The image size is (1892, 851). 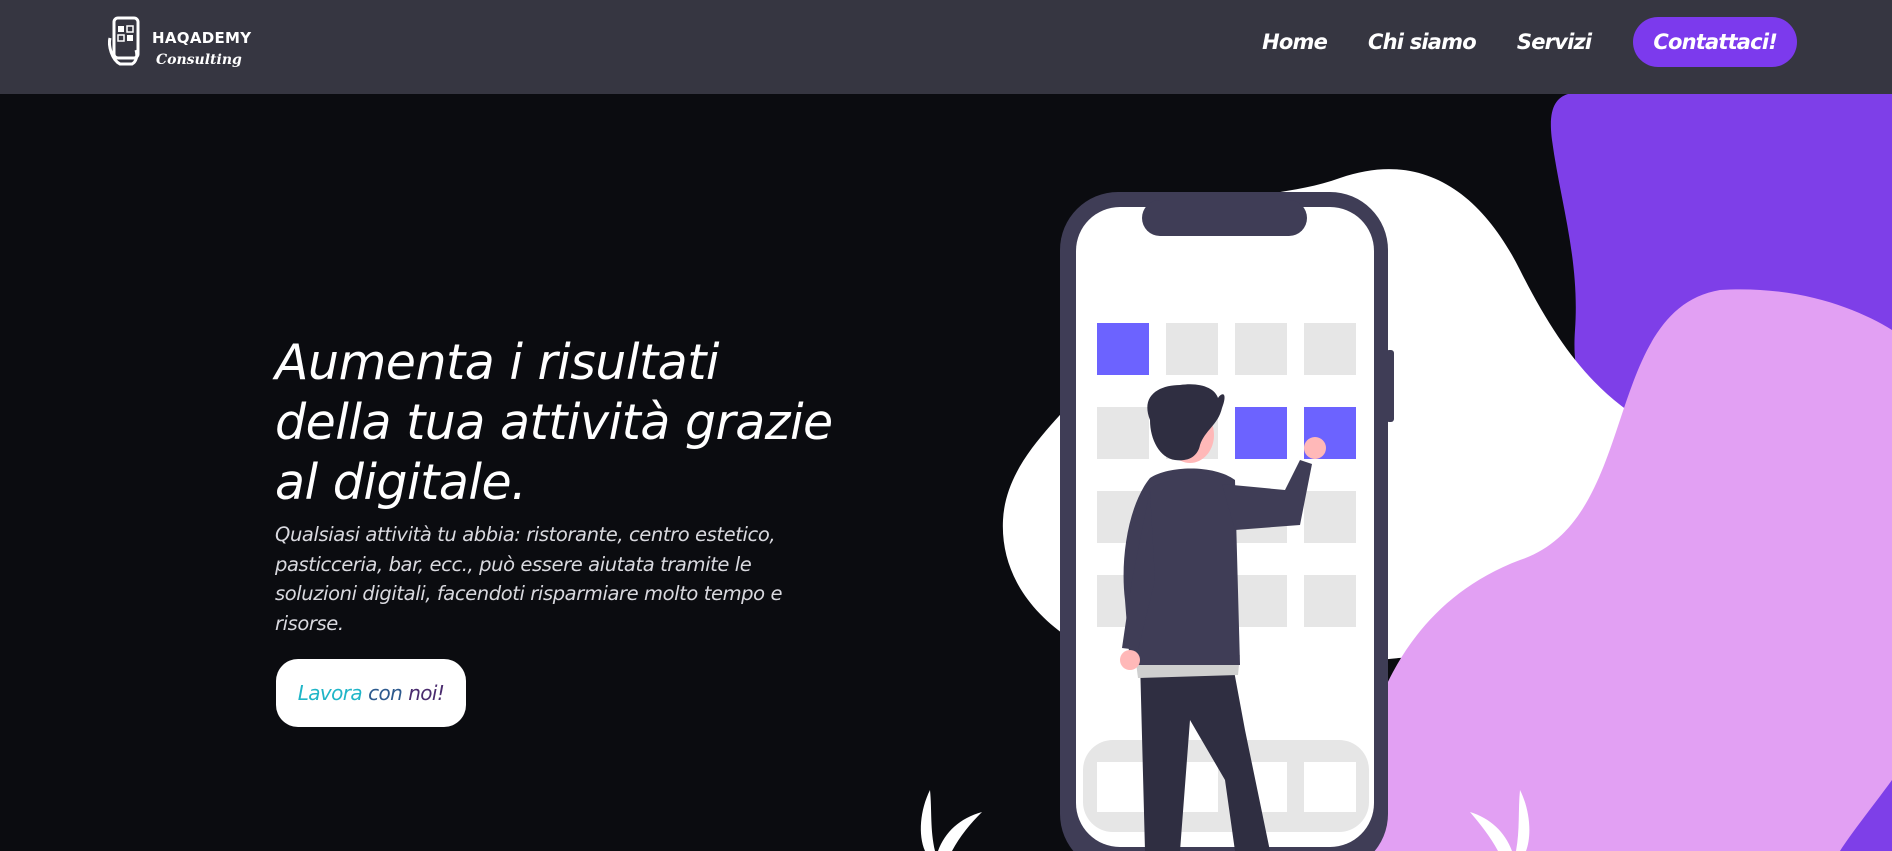 I want to click on brand-logo: HAQADEMY Consulting, so click(x=183, y=46).